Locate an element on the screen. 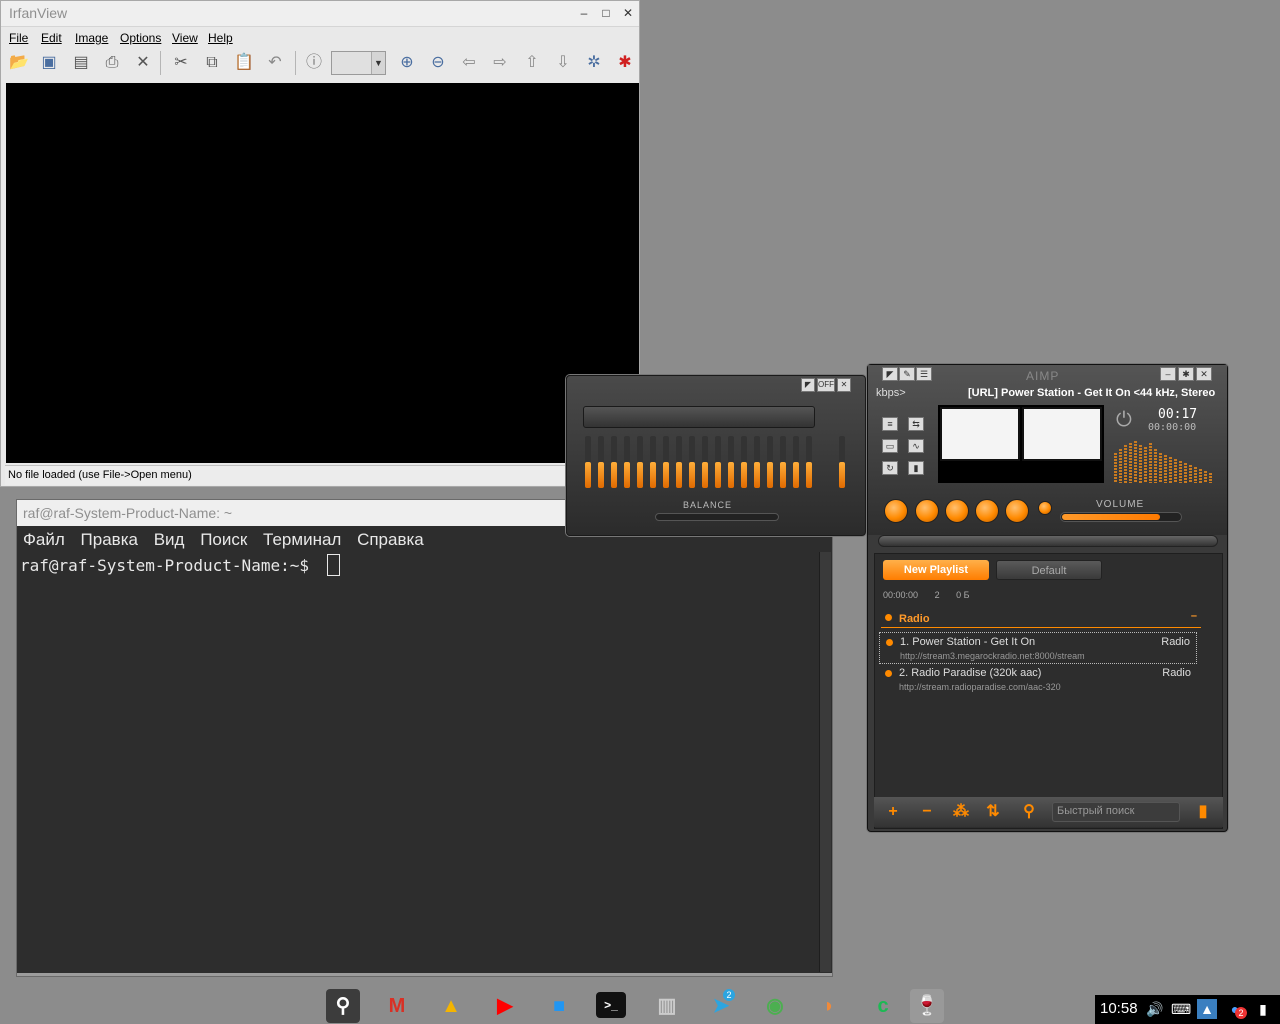 This screenshot has height=1024, width=1280. maximize-button: □ is located at coordinates (606, 13).